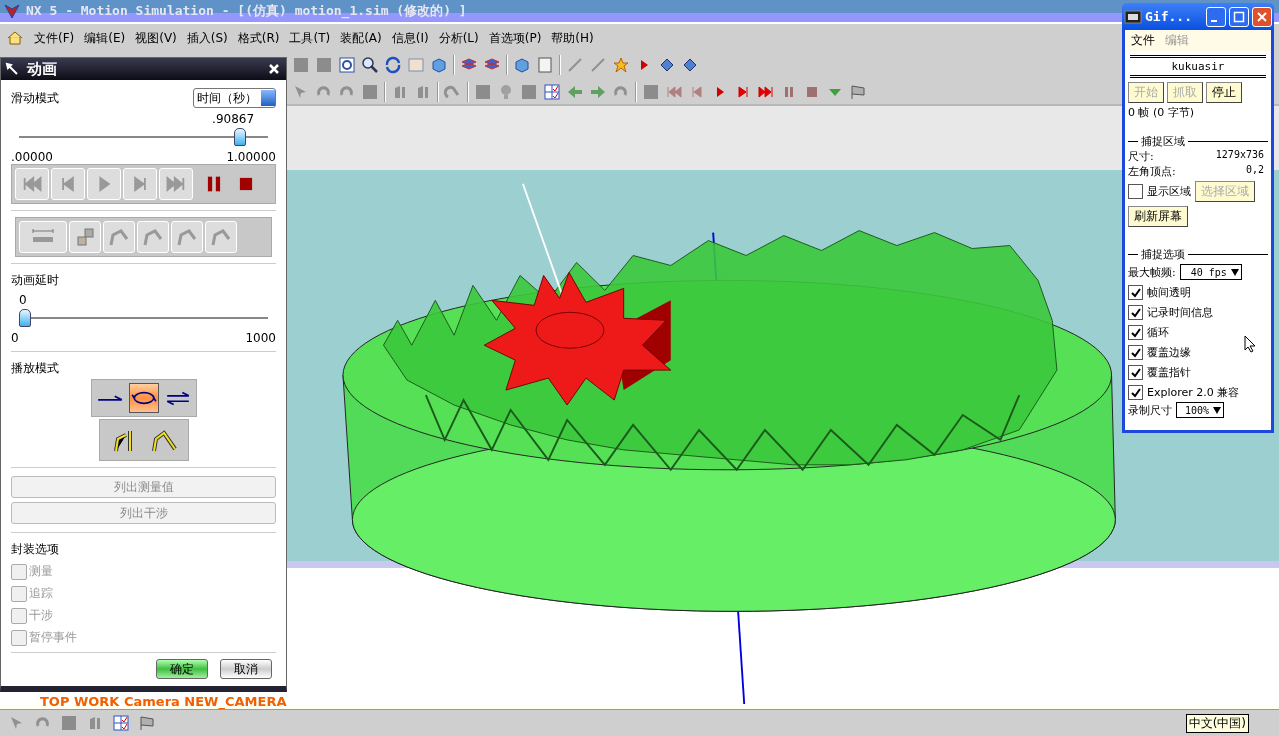 Image resolution: width=1279 pixels, height=736 pixels. Describe the element at coordinates (15, 38) in the screenshot. I see `house-icon` at that location.